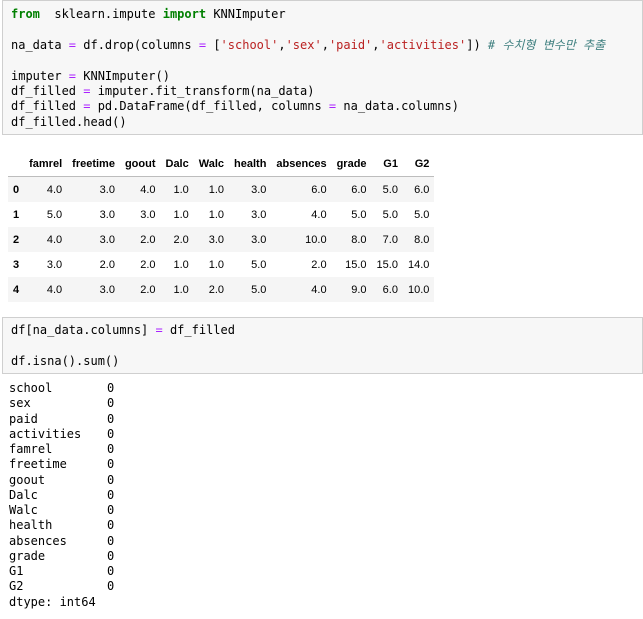 This screenshot has height=619, width=643. Describe the element at coordinates (202, 91) in the screenshot. I see `code-token: imputer.fit_transform(na_data)` at that location.